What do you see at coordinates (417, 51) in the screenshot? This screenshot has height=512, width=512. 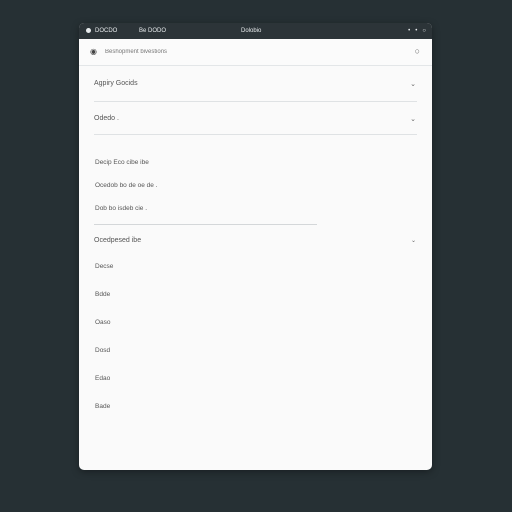 I see `search-icon: ○` at bounding box center [417, 51].